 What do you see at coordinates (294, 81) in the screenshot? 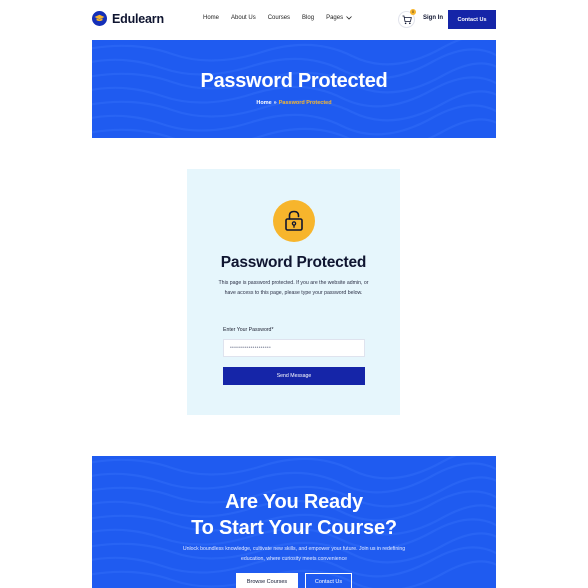
I see `page-title: Password Protected` at bounding box center [294, 81].